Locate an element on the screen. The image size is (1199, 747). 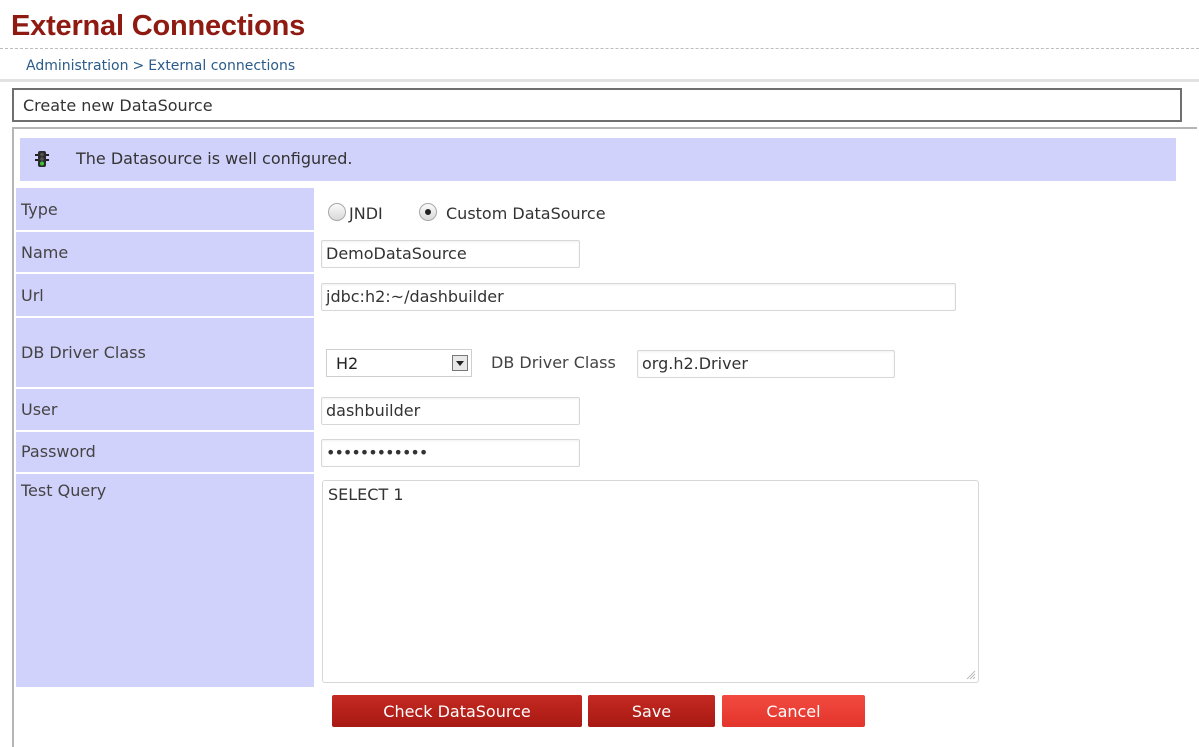
test-query-text: SELECT 1 is located at coordinates (366, 494).